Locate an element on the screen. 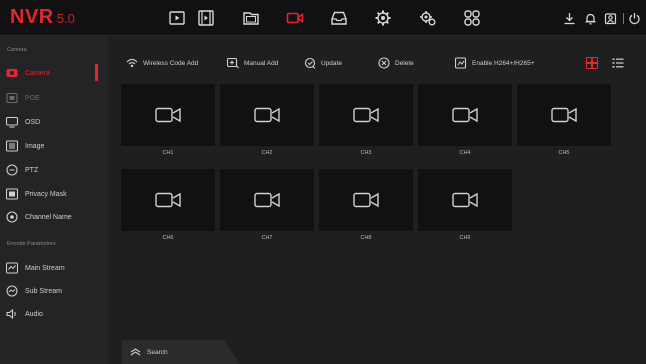  channel-tile-ch6 is located at coordinates (168, 200).